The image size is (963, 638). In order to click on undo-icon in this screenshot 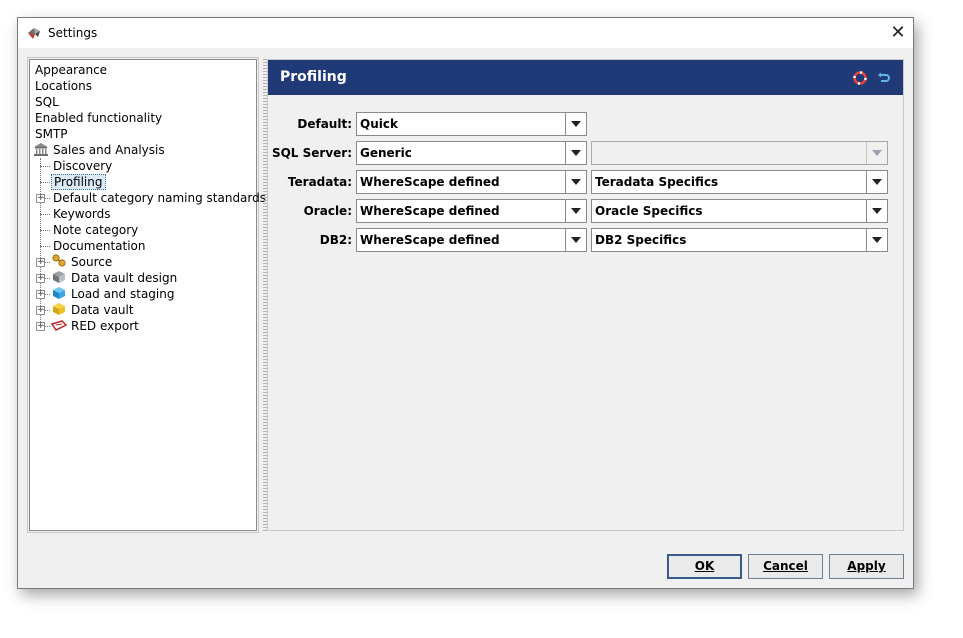, I will do `click(884, 78)`.